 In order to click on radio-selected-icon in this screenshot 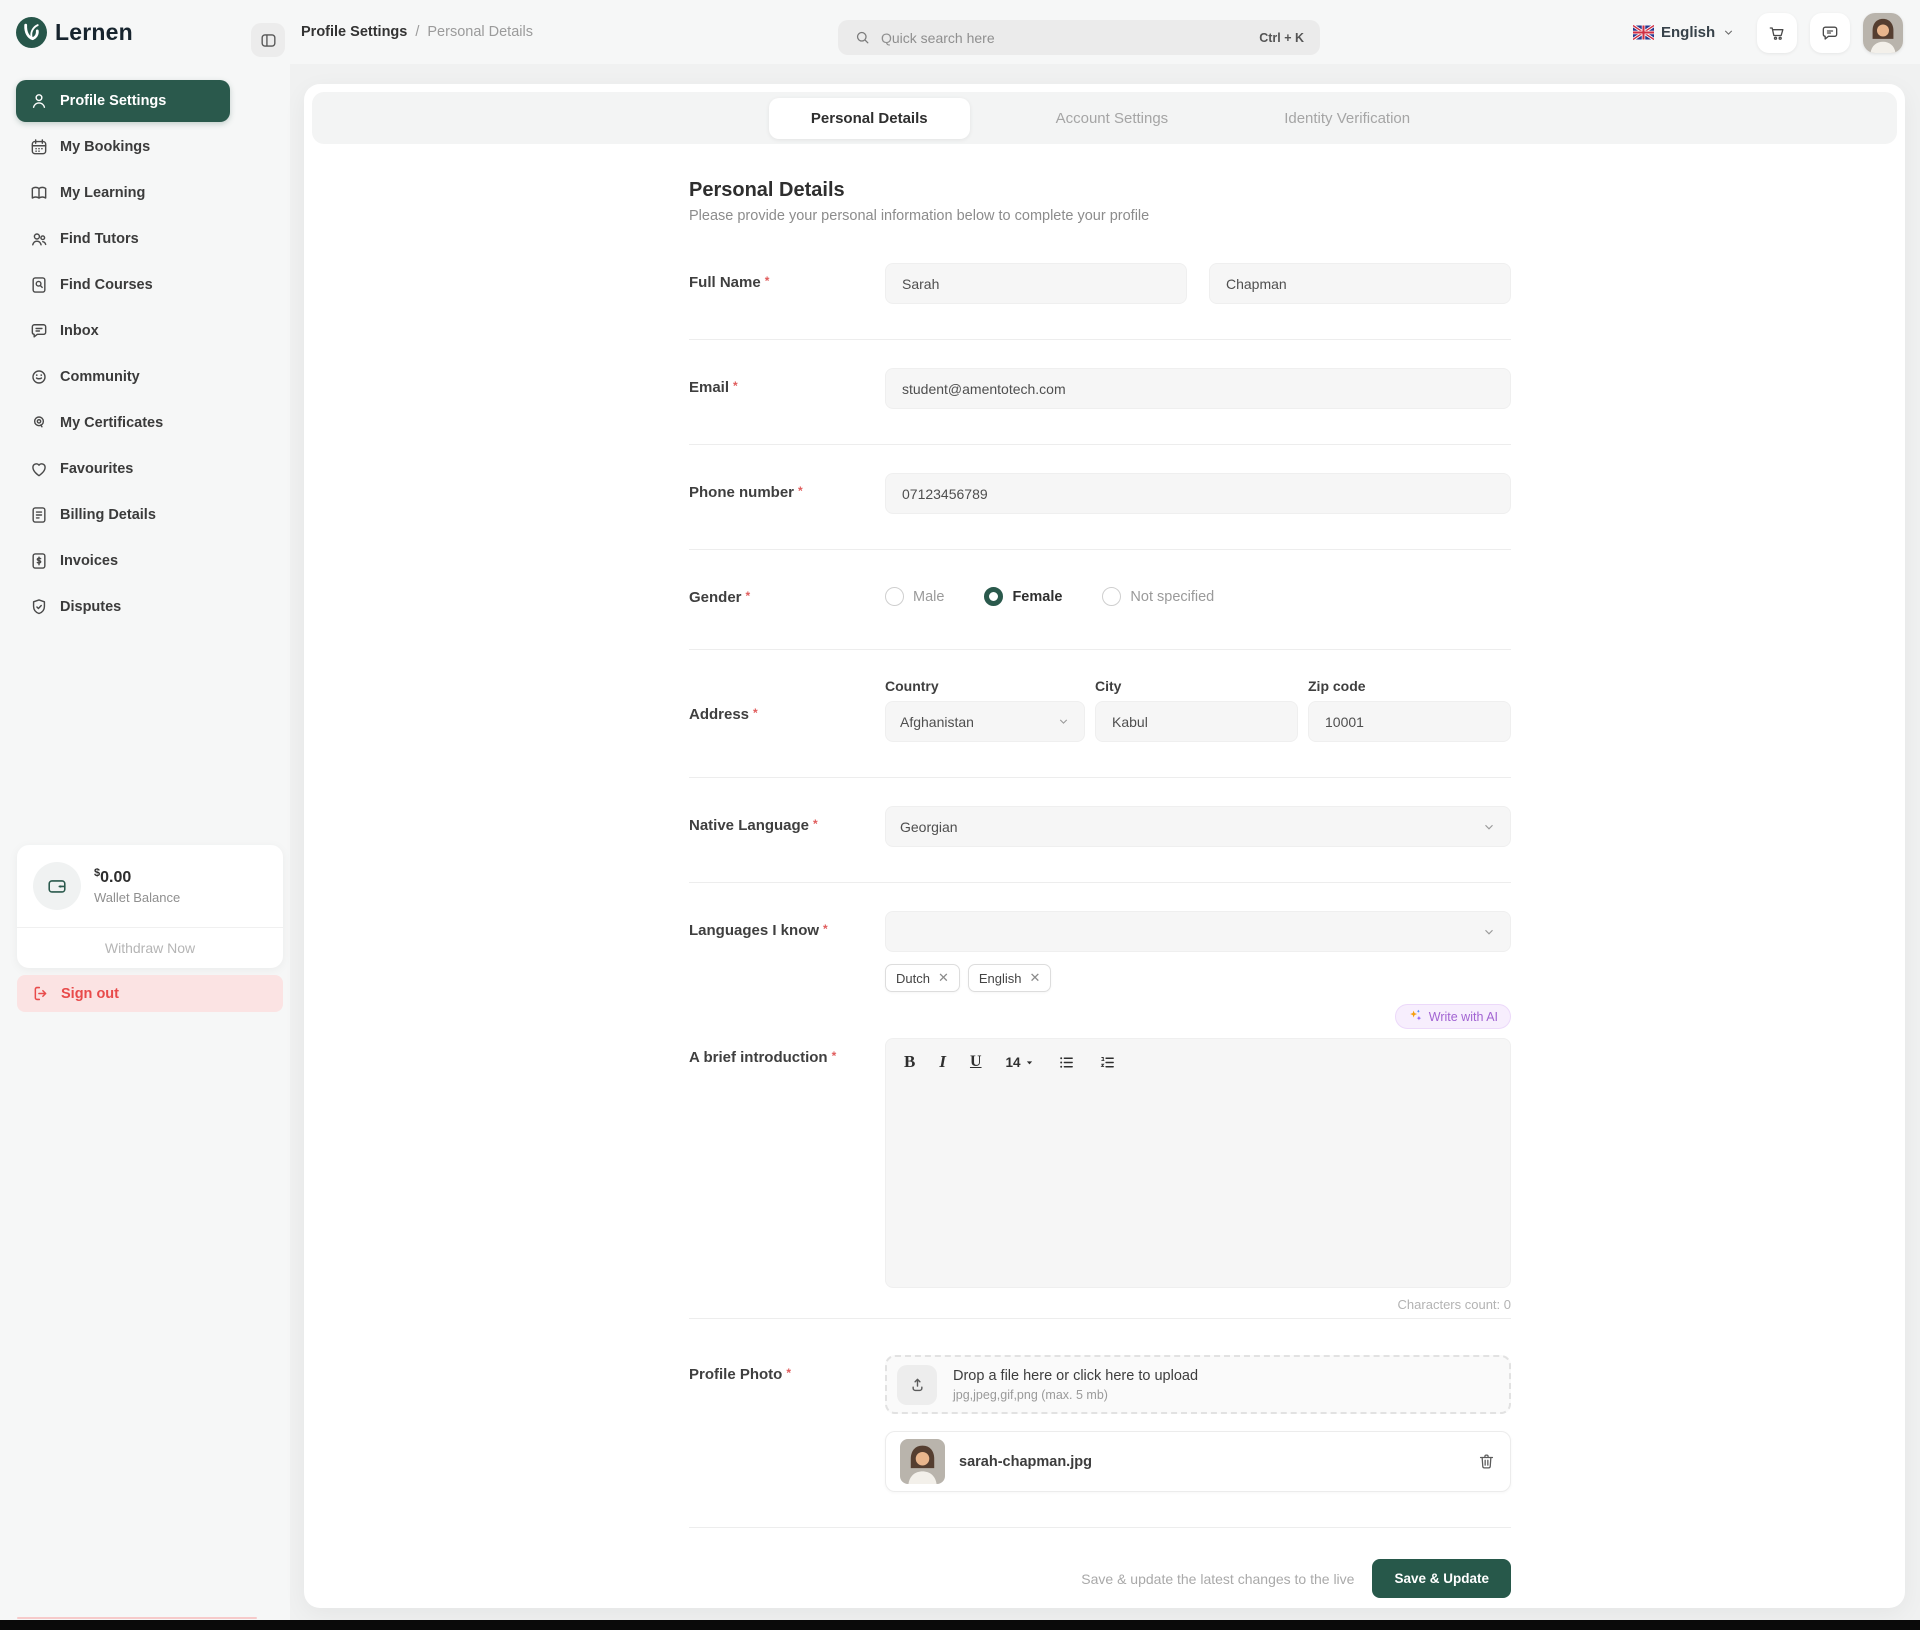, I will do `click(994, 596)`.